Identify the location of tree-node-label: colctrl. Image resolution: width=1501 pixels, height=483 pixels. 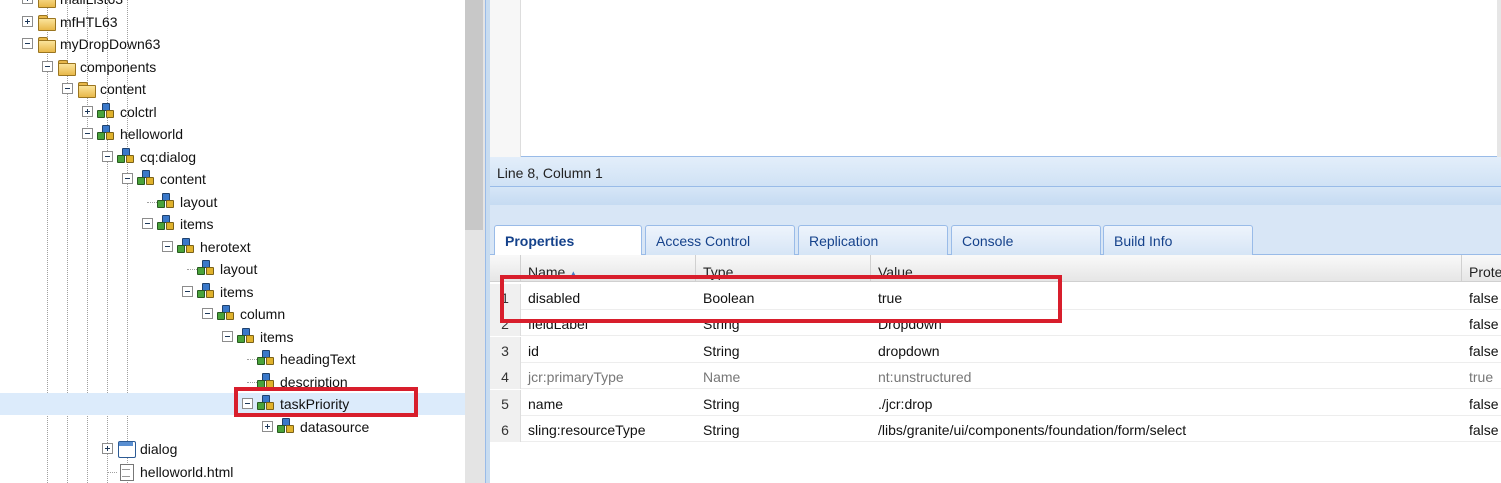
(138, 112).